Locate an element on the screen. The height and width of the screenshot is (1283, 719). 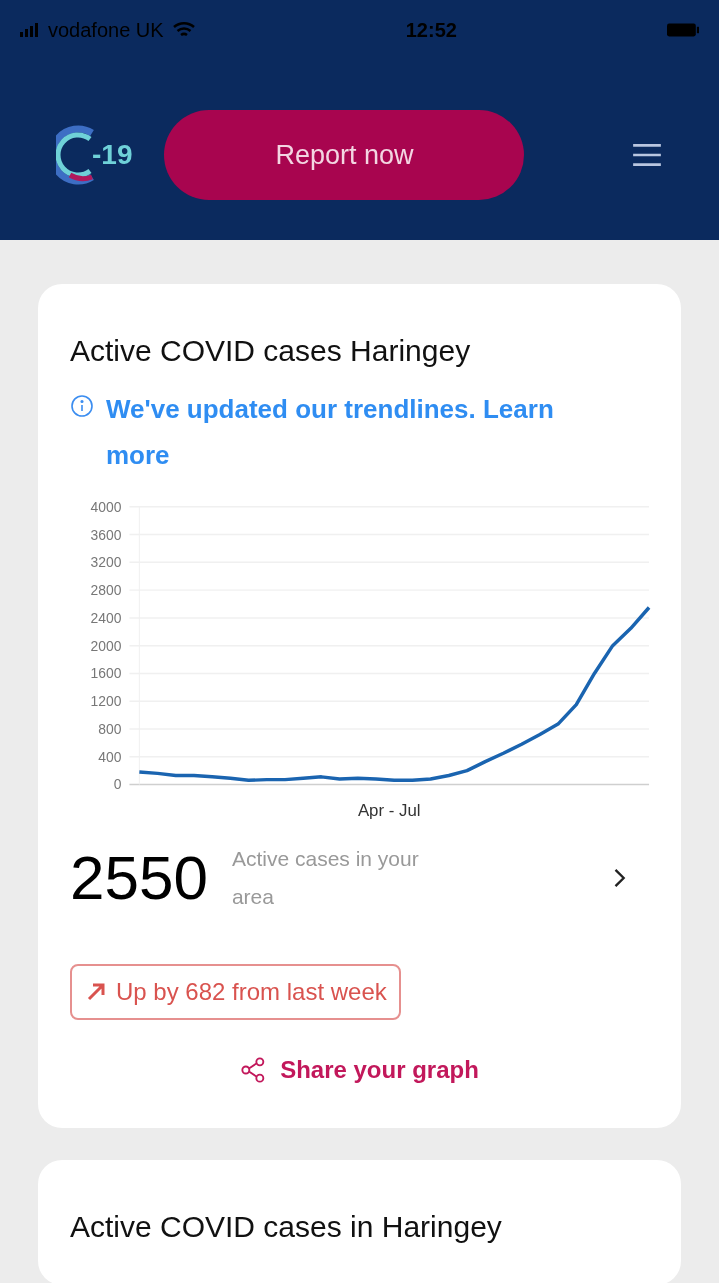
report-now-button: Report now is located at coordinates (344, 155).